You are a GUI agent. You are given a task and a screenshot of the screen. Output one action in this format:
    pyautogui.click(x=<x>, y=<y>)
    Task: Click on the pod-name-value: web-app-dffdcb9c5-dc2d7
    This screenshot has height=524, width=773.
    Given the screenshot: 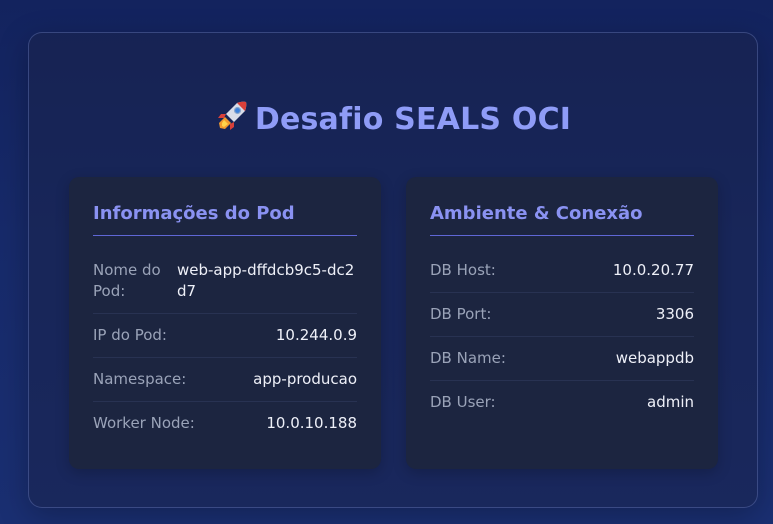 What is the action you would take?
    pyautogui.click(x=266, y=280)
    